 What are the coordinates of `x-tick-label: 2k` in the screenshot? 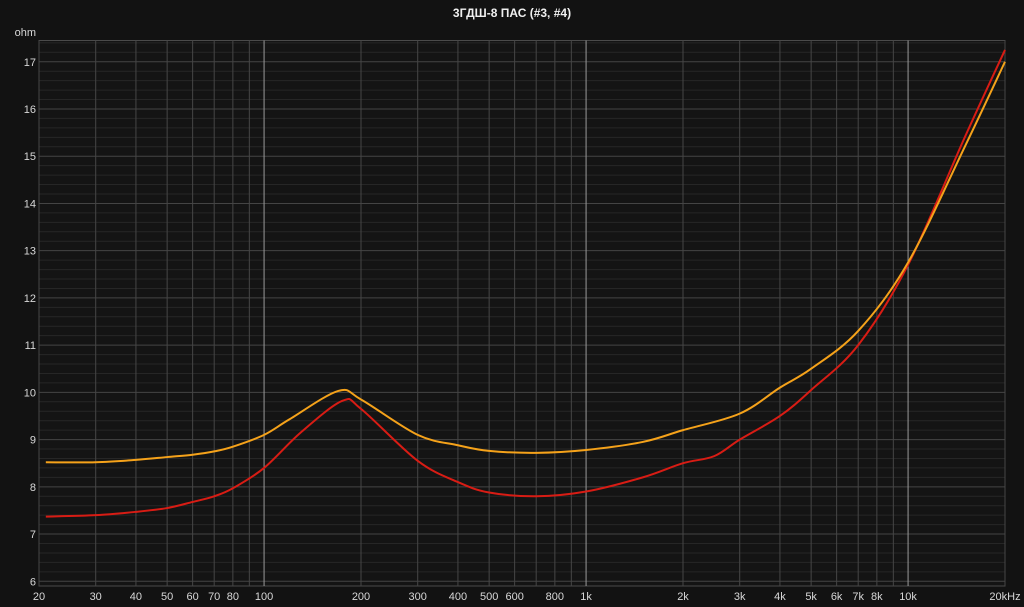 It's located at (683, 597).